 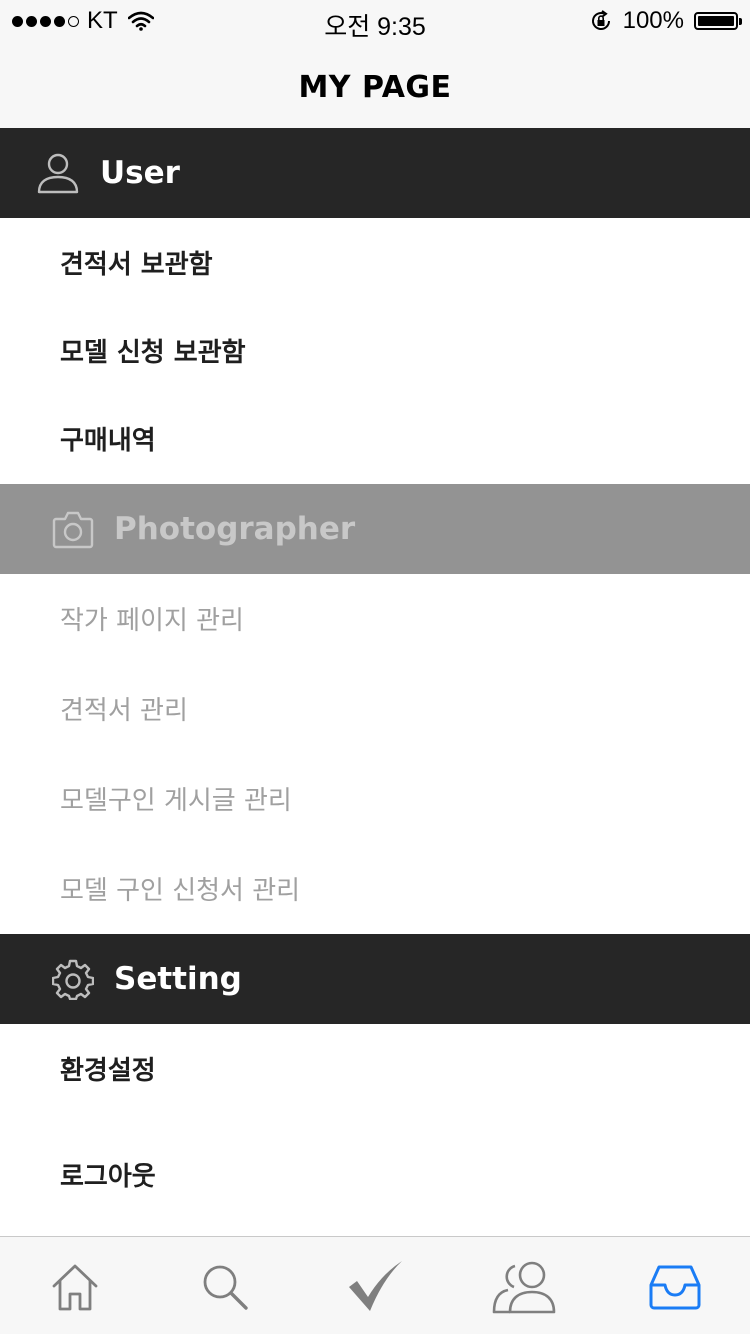 I want to click on checkmark-icon, so click(x=375, y=1287).